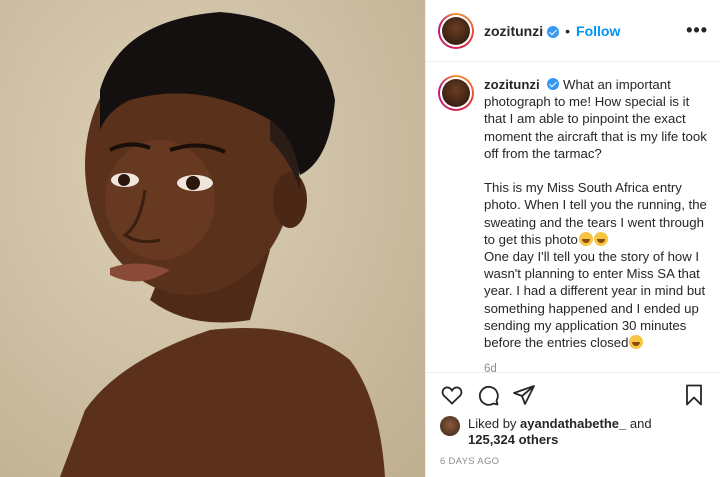  I want to click on share-button, so click(524, 395).